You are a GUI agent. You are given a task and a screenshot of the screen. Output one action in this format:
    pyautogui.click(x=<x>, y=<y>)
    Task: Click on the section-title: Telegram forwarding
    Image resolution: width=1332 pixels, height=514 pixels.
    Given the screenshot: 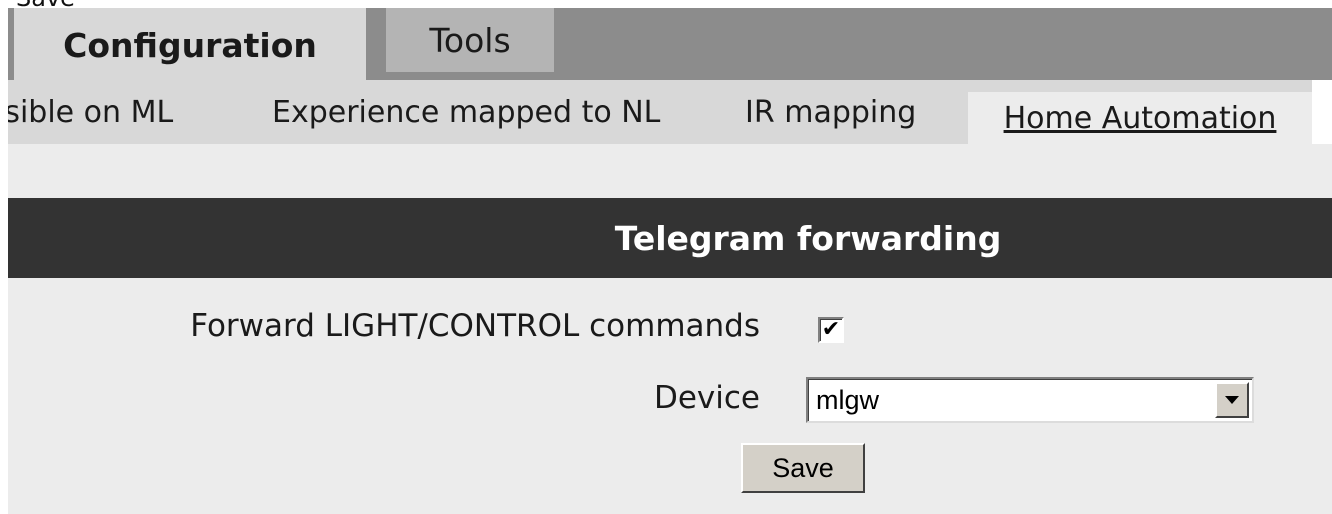 What is the action you would take?
    pyautogui.click(x=808, y=238)
    